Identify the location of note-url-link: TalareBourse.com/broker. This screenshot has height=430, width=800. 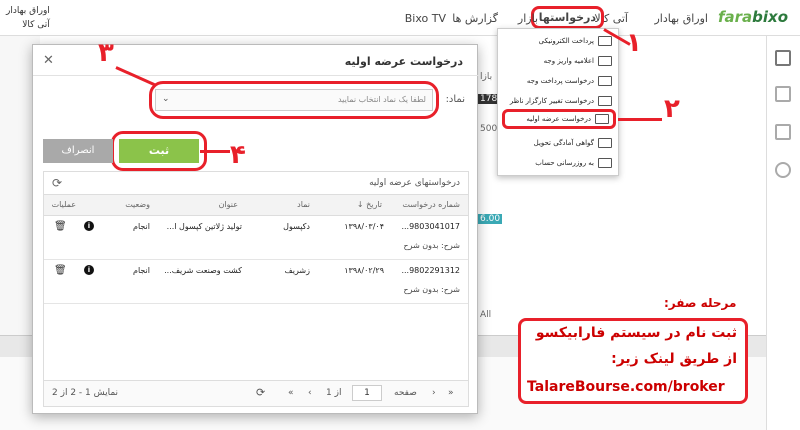
(626, 387).